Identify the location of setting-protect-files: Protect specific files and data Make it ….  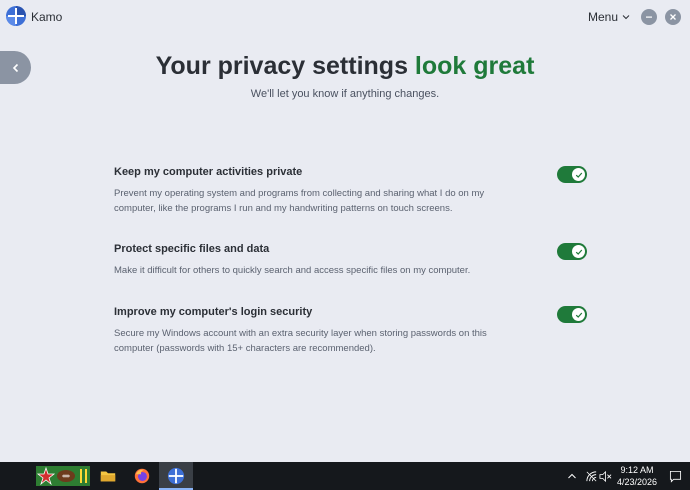
(354, 260).